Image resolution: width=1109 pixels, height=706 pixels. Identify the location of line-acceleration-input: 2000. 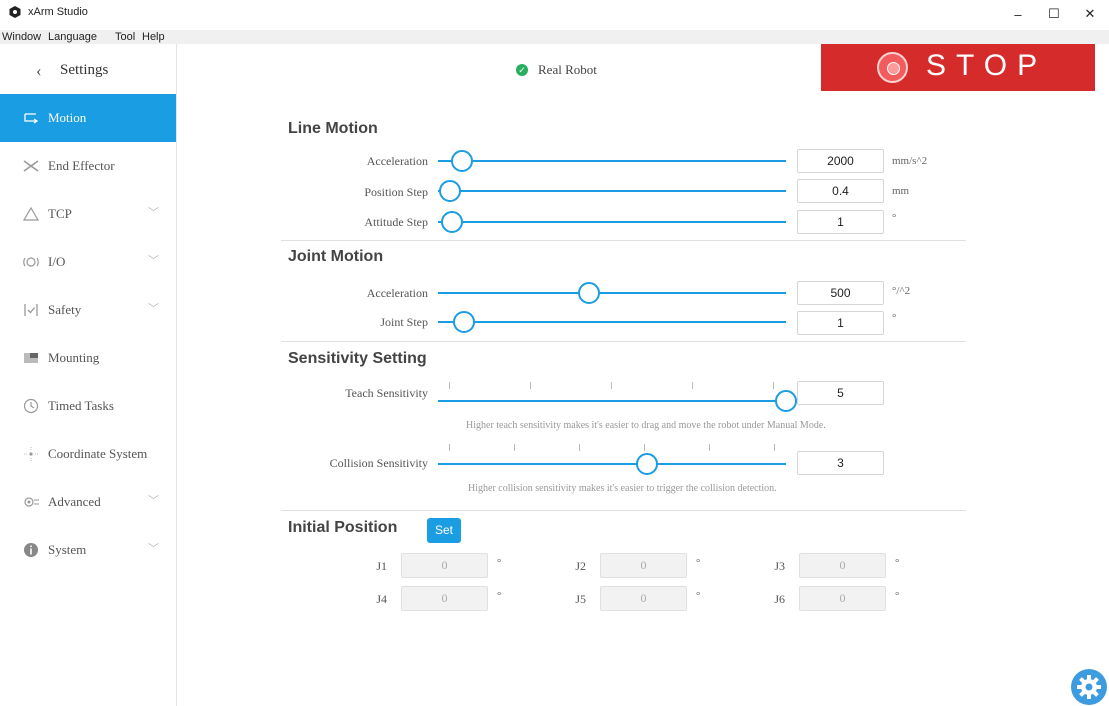
(840, 161).